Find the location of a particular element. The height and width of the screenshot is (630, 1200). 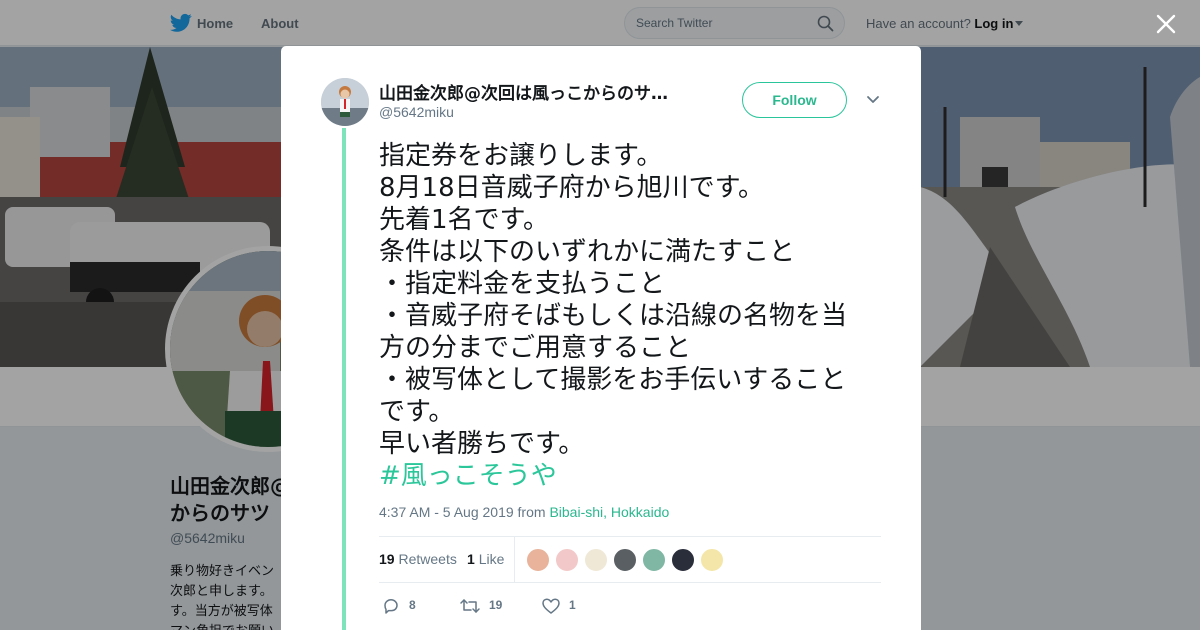

retweet-button: 19 is located at coordinates (489, 606).